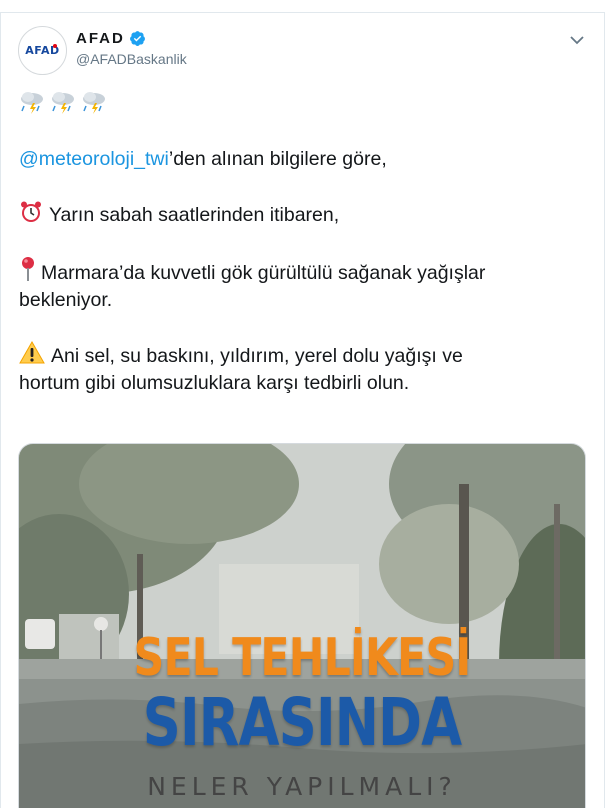 The image size is (605, 808). I want to click on author-name-row: AFAD, so click(111, 38).